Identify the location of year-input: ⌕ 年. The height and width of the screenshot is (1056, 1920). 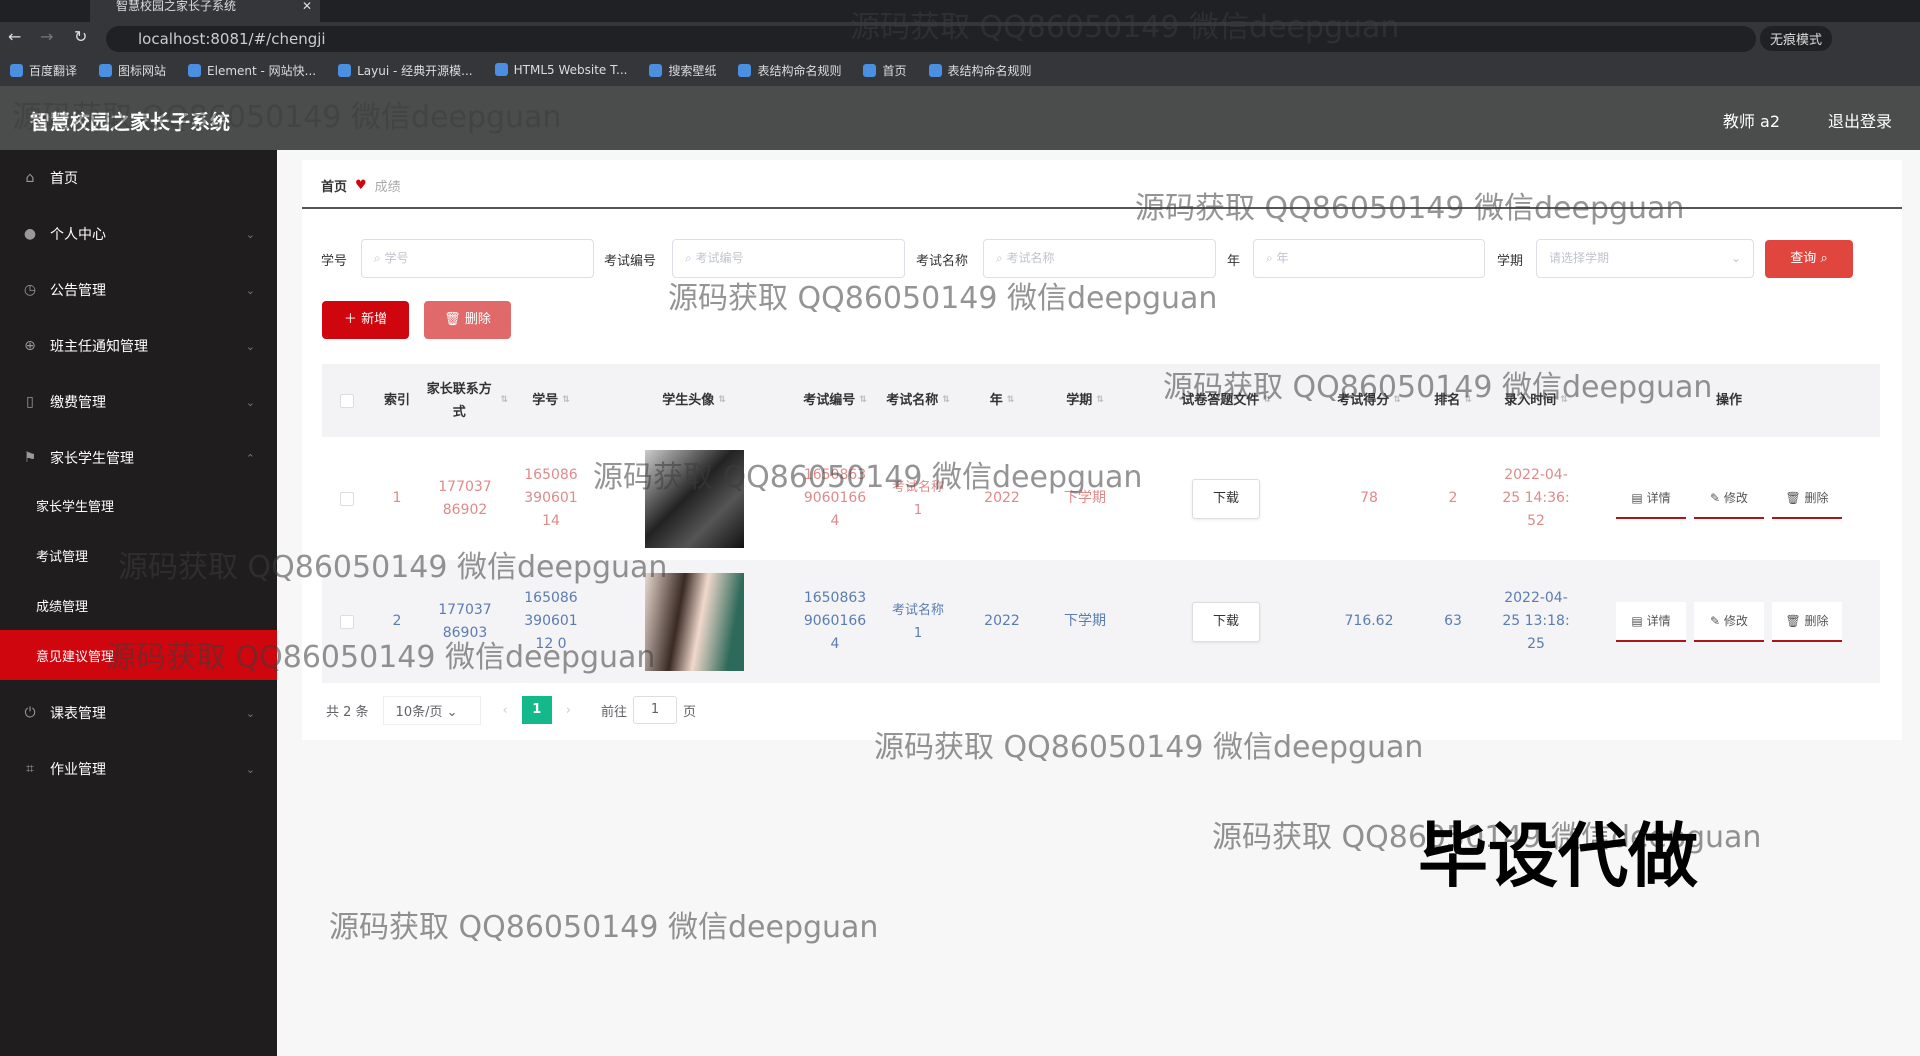
(1369, 258).